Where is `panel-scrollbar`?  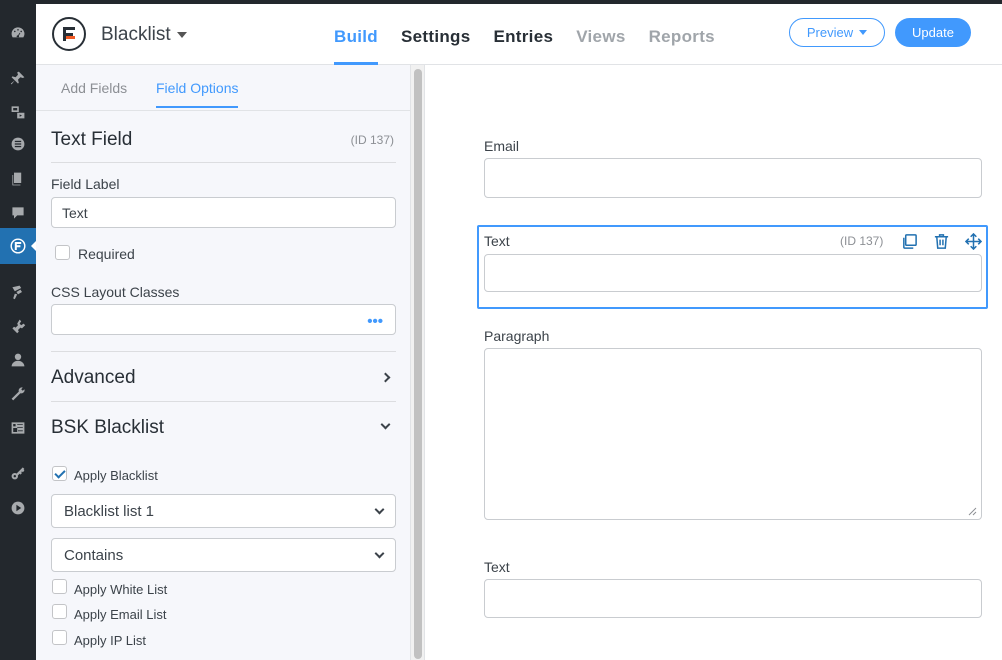
panel-scrollbar is located at coordinates (418, 362).